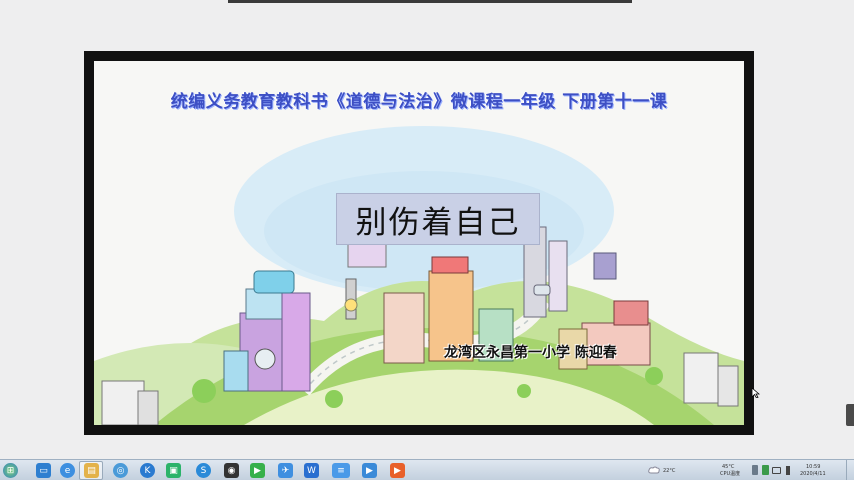 The width and height of the screenshot is (854, 480). Describe the element at coordinates (120, 470) in the screenshot. I see `chat-app-icon: ◎` at that location.